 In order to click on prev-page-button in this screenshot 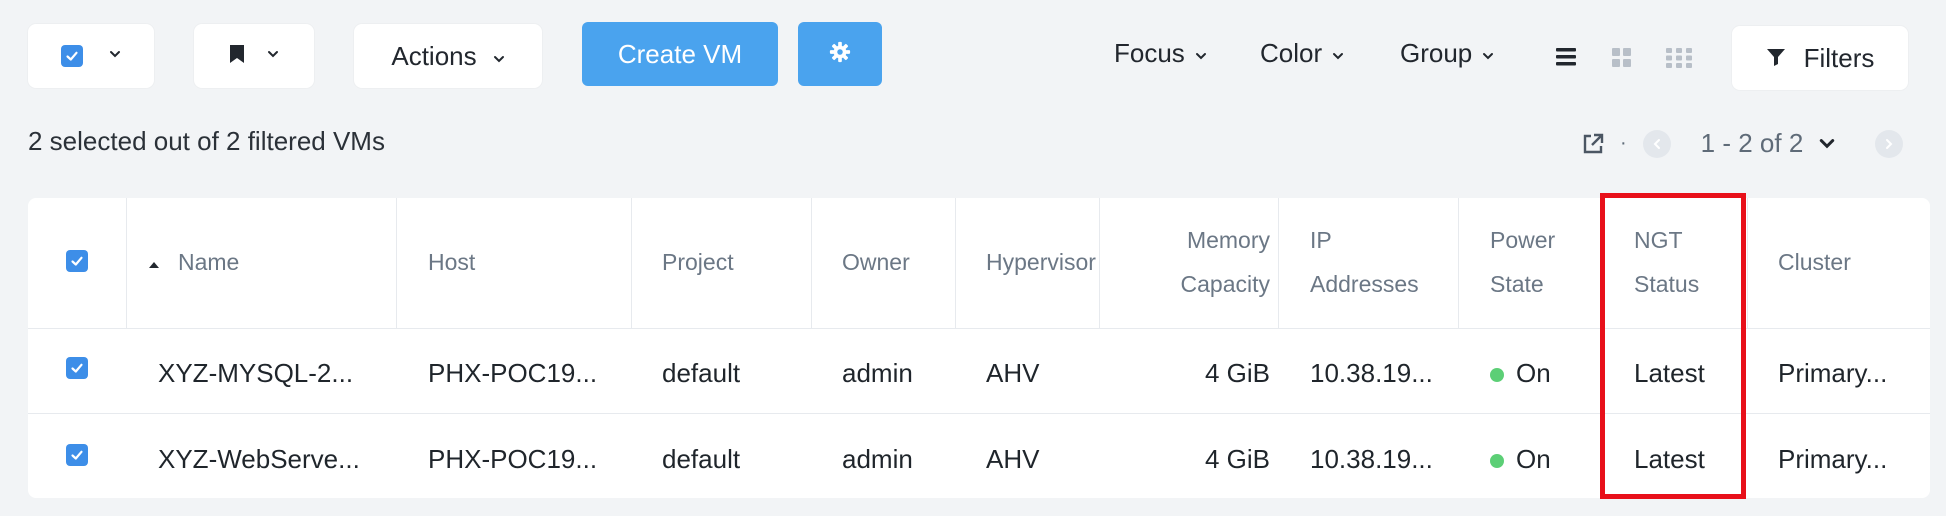, I will do `click(1656, 143)`.